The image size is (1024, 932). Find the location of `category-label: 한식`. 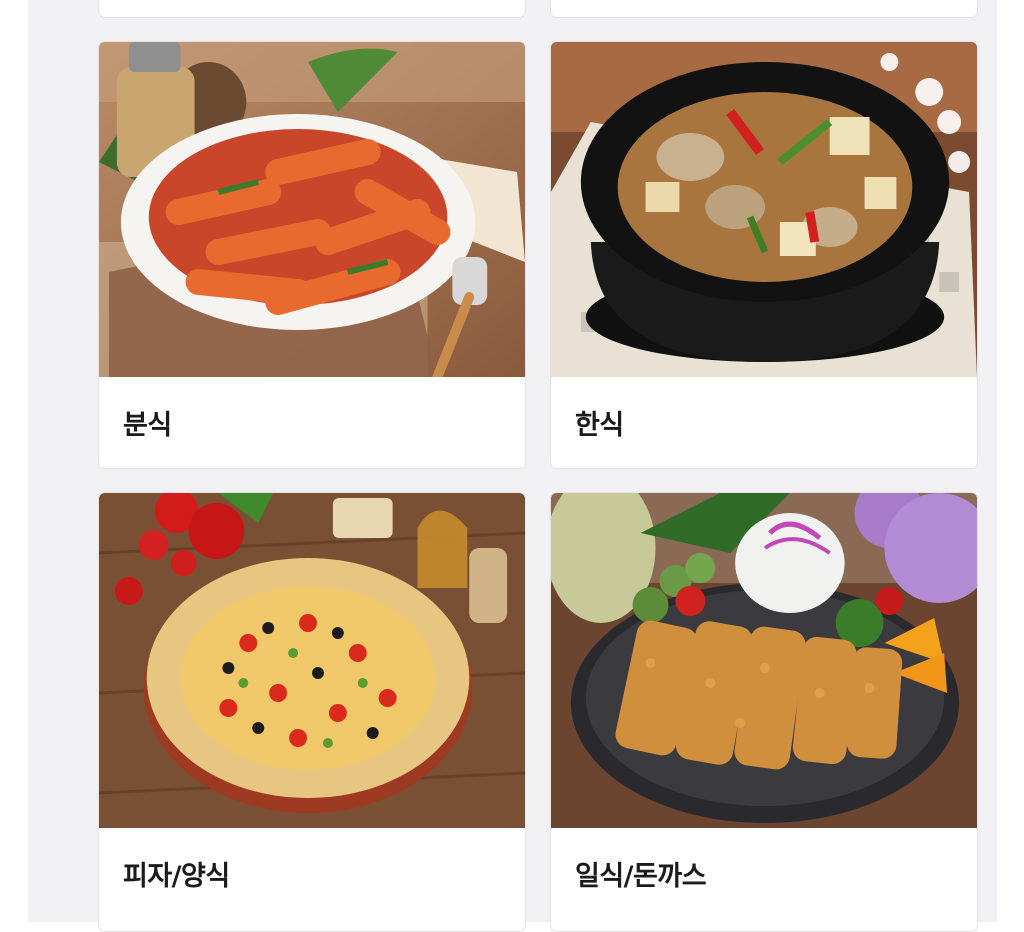

category-label: 한식 is located at coordinates (599, 425).